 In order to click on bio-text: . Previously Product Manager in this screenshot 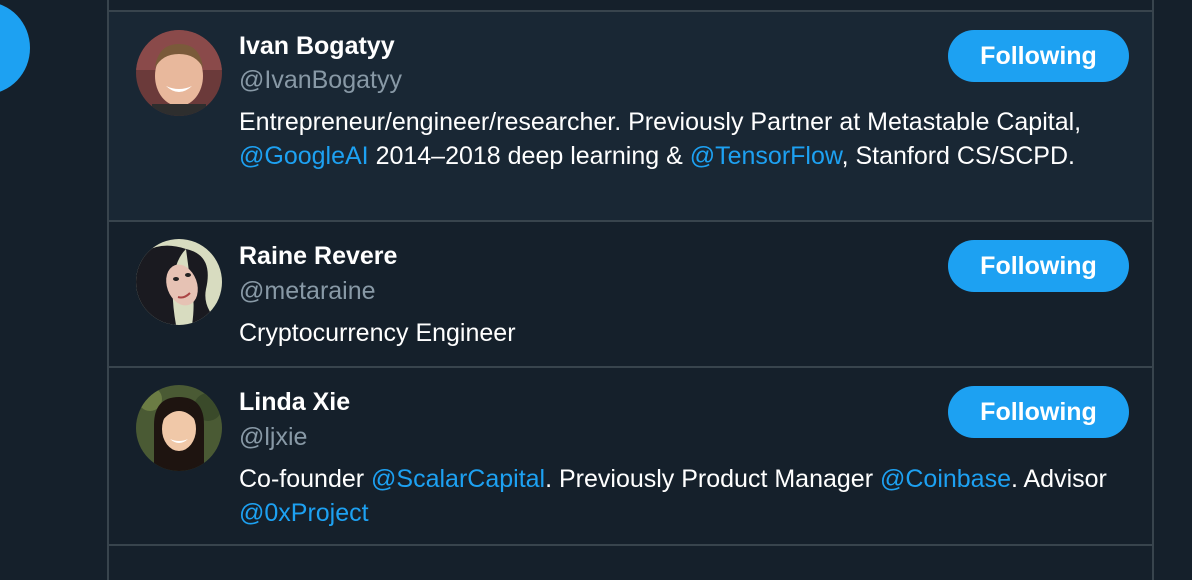, I will do `click(712, 479)`.